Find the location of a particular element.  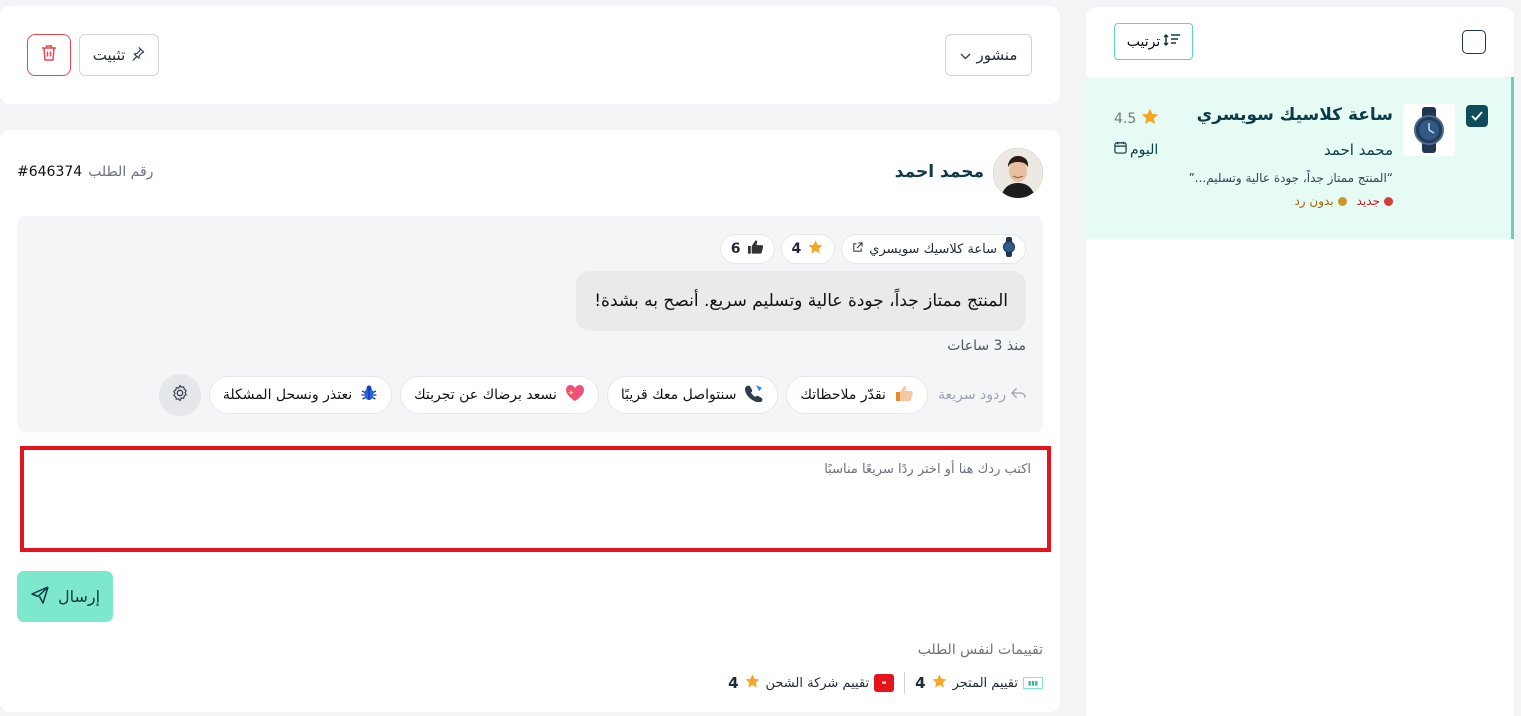

product-chip-label: ساعة كلاسيك سويسري is located at coordinates (933, 249).